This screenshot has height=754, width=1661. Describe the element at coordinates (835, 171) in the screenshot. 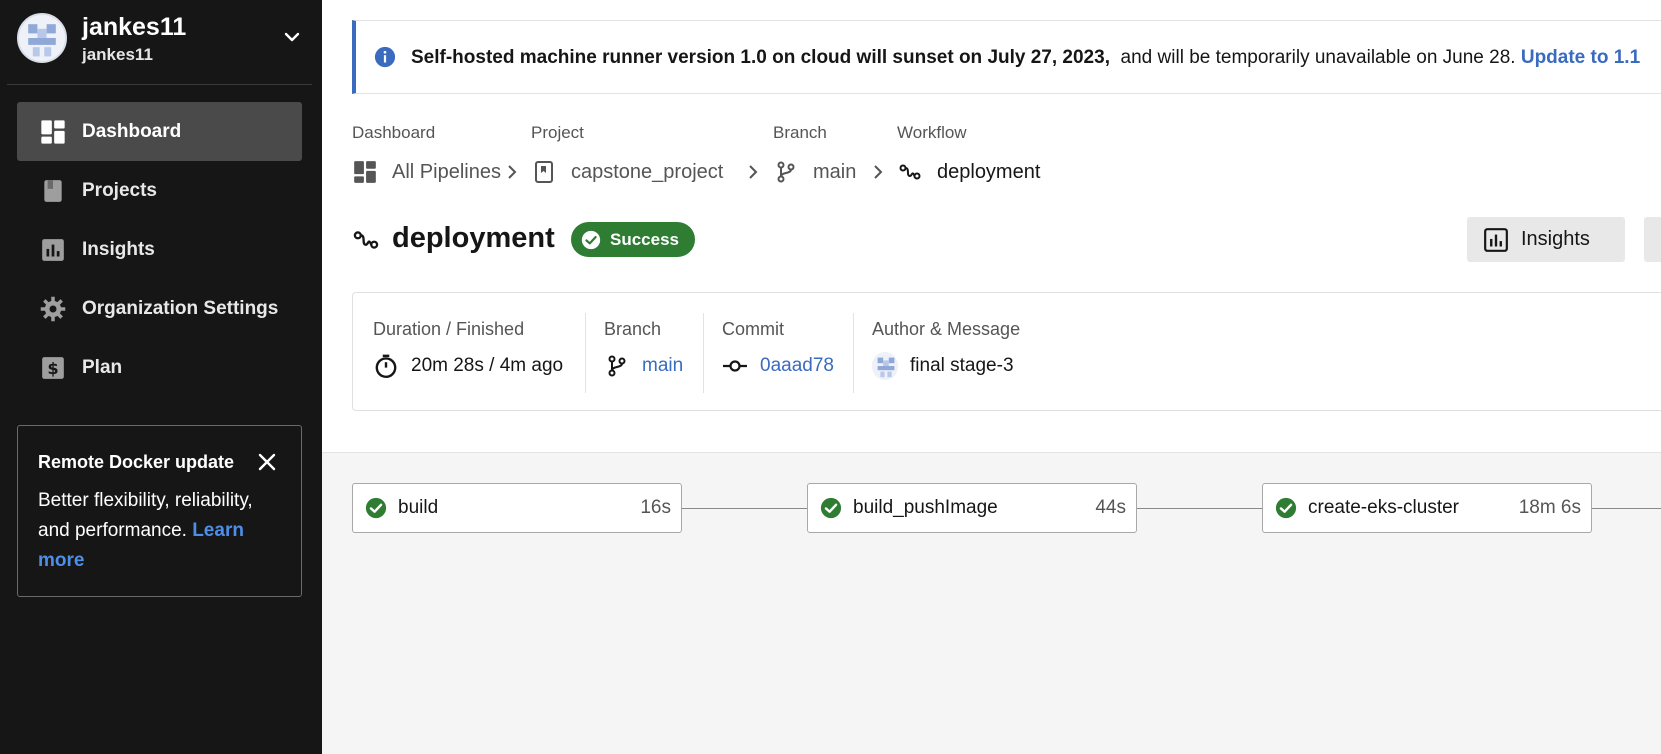

I see `breadcrumb-text: main` at that location.